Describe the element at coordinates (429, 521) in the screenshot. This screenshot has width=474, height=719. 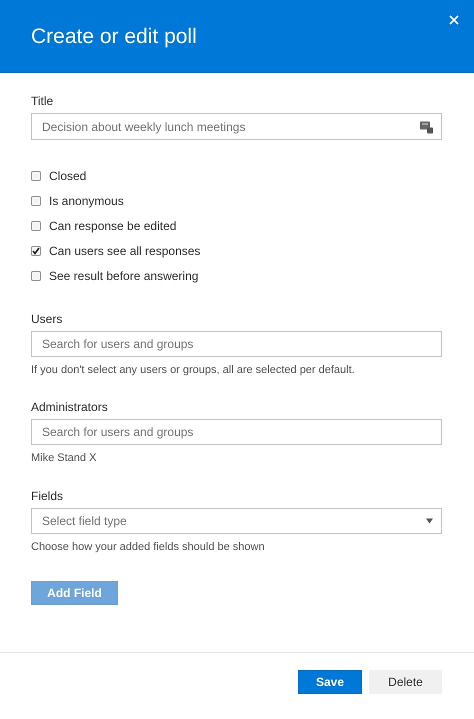
I see `dropdown-arrow-icon` at that location.